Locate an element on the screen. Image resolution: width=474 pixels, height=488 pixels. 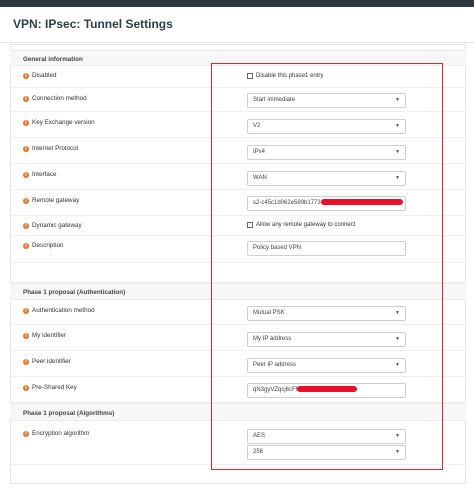
top-bar is located at coordinates (237, 3).